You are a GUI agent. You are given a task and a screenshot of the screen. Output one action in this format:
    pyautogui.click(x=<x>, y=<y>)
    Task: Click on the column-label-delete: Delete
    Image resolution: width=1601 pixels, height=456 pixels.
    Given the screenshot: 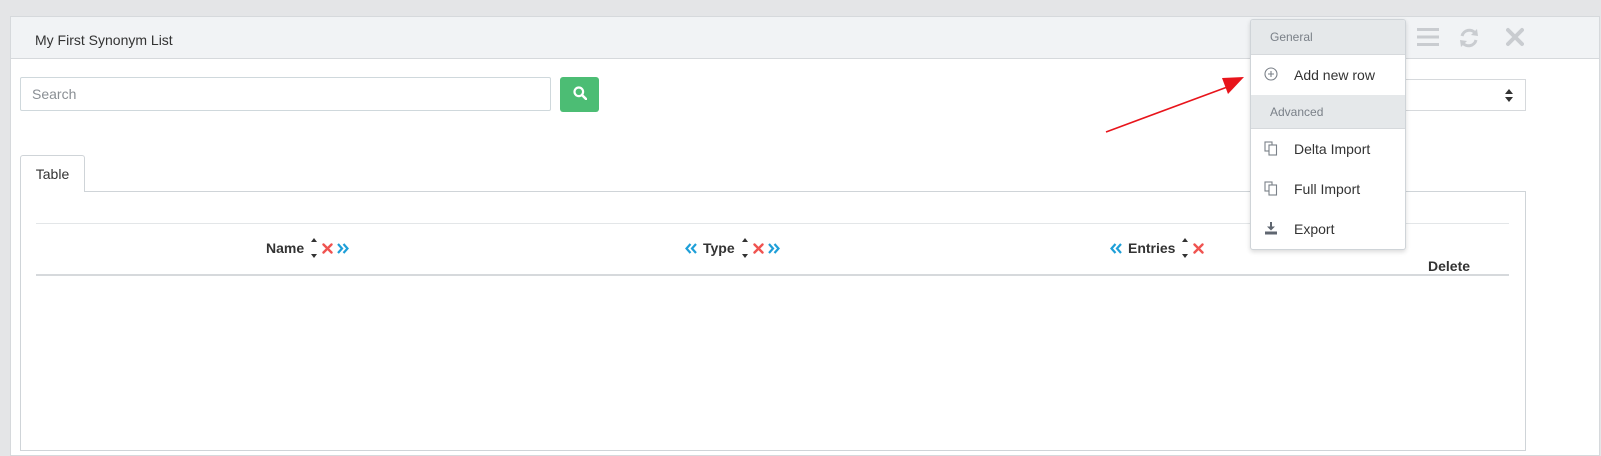 What is the action you would take?
    pyautogui.click(x=1449, y=266)
    